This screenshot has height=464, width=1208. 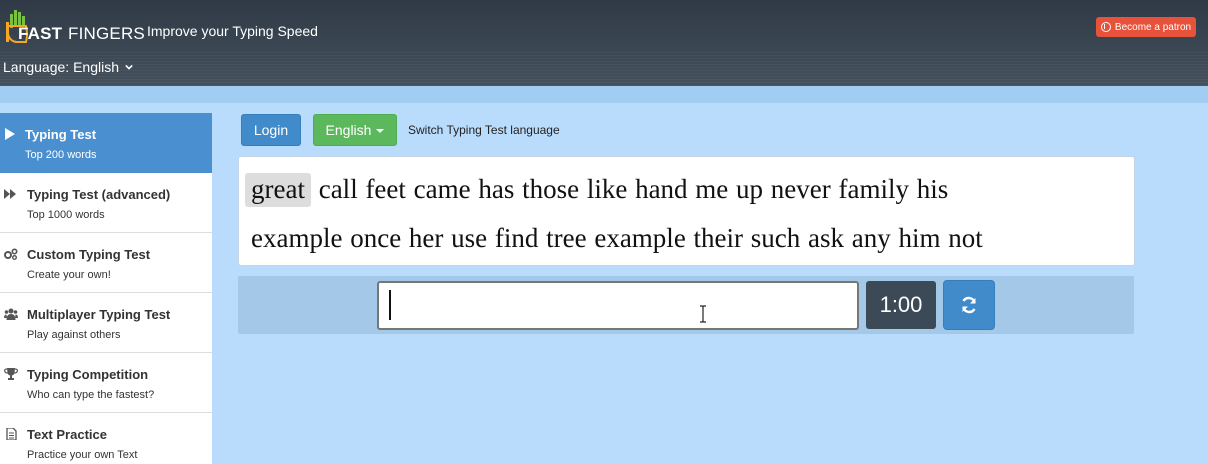 What do you see at coordinates (604, 69) in the screenshot?
I see `header-stripes` at bounding box center [604, 69].